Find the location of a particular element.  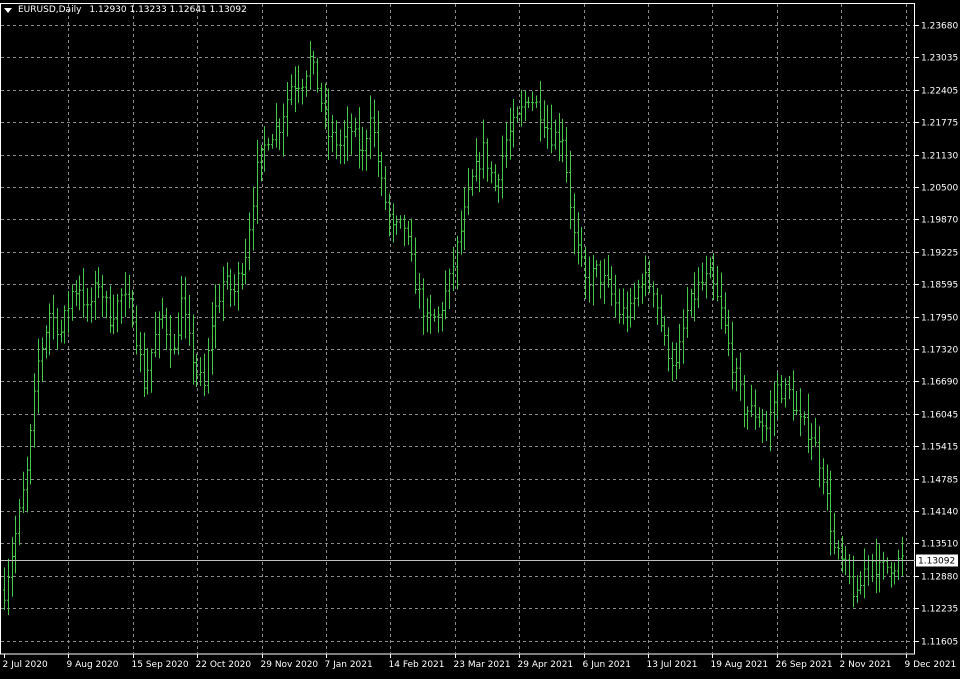

y-tick-label: 1.13510 is located at coordinates (939, 545).